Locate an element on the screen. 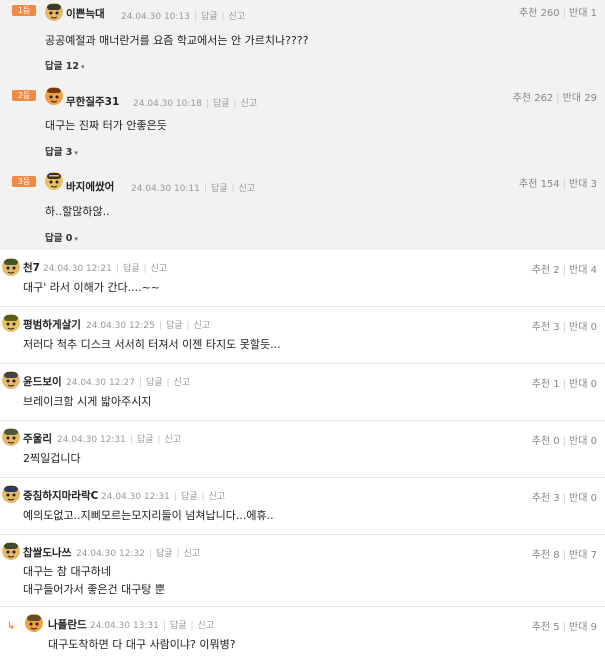 Image resolution: width=605 pixels, height=662 pixels. comment-text: 하..할많하않.. is located at coordinates (77, 211).